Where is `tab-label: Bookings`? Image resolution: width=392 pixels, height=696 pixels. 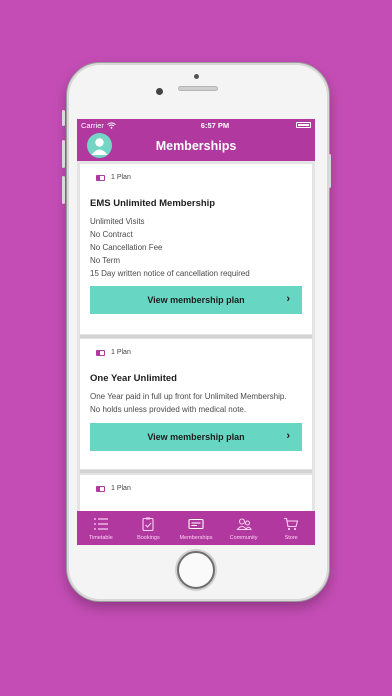
tab-label: Bookings is located at coordinates (148, 538).